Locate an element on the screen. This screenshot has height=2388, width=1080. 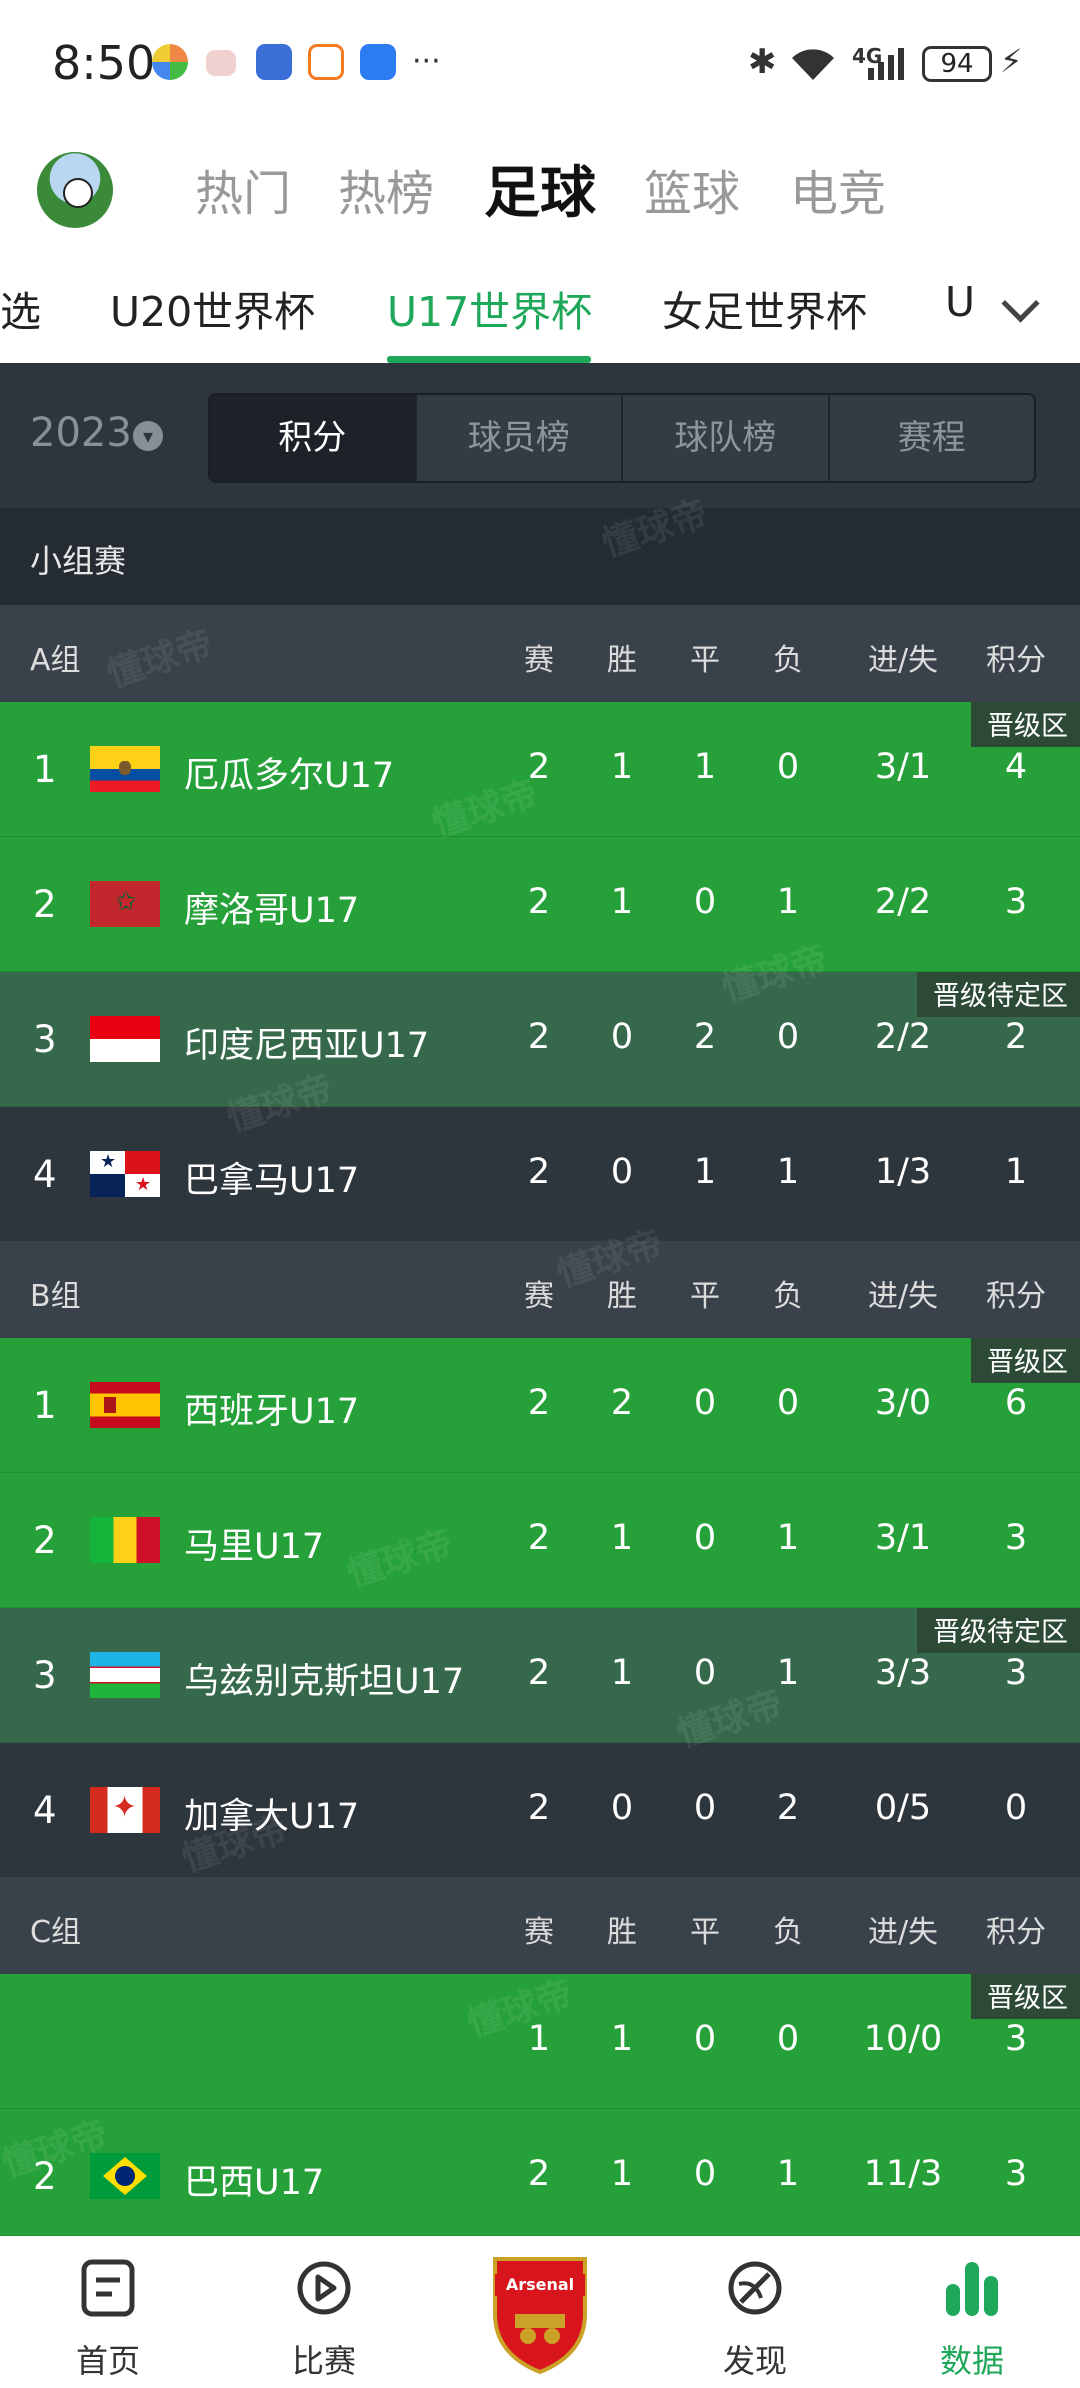
team-name: 摩洛哥U17 is located at coordinates (272, 911).